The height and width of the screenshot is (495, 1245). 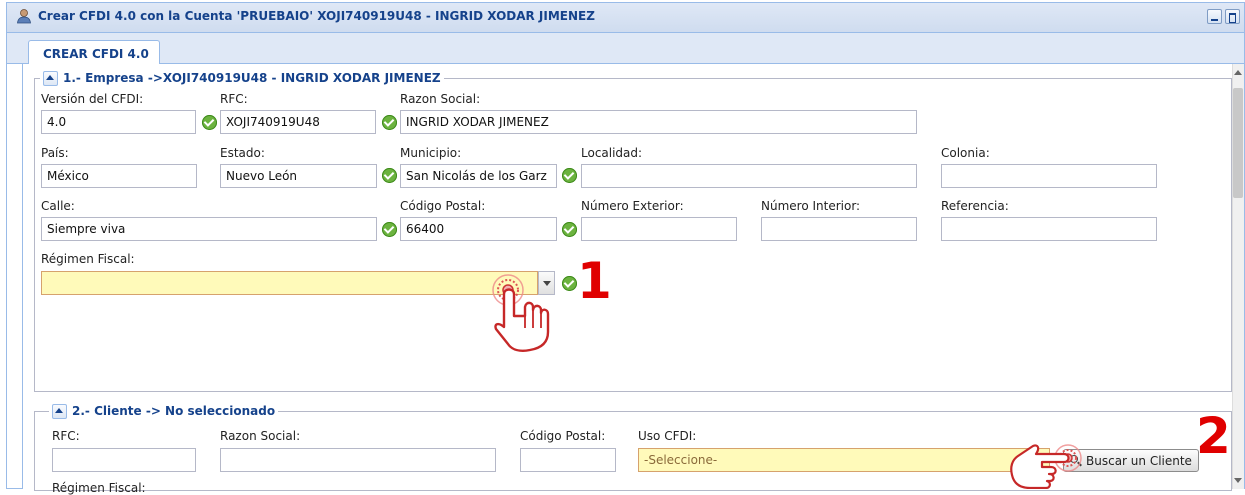 I want to click on regimen-fiscal-label: Régimen Fiscal:, so click(x=88, y=259).